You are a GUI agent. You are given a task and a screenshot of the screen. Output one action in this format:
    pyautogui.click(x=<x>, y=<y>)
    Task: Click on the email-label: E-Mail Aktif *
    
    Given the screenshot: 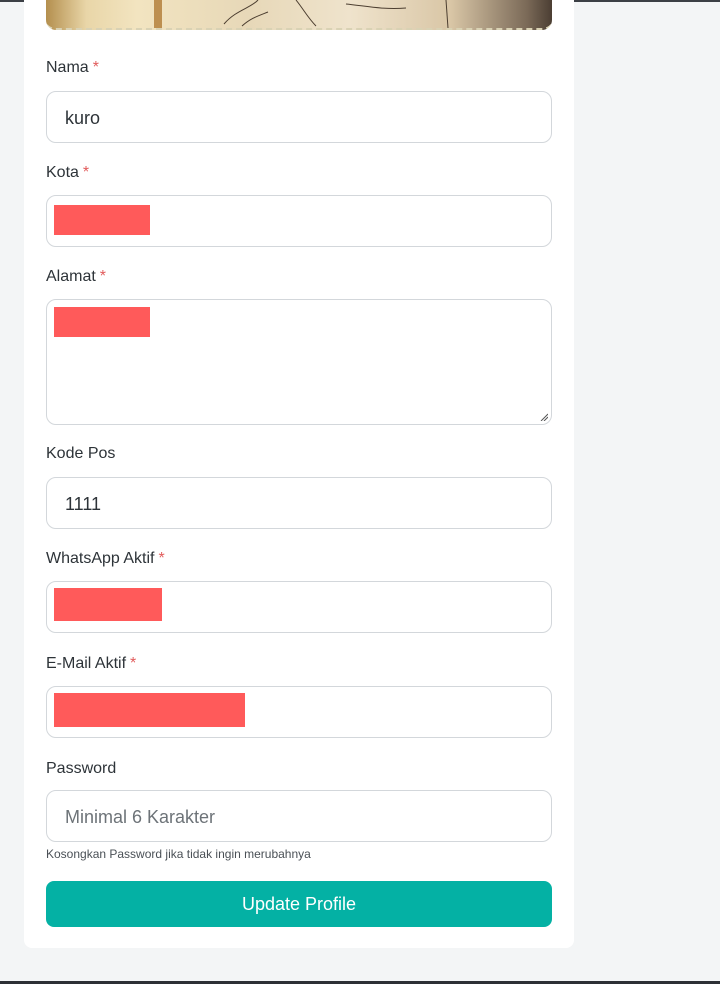 What is the action you would take?
    pyautogui.click(x=91, y=664)
    